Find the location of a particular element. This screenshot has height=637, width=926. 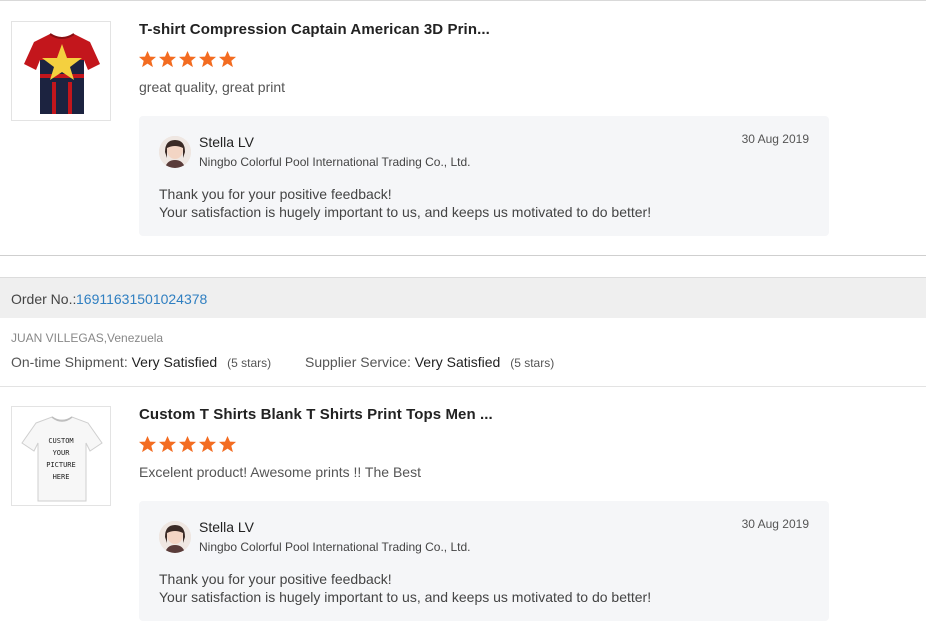

product-thumbnail-custom-tshirt: CUSTOM YOUR PICTURE HERE is located at coordinates (61, 456).